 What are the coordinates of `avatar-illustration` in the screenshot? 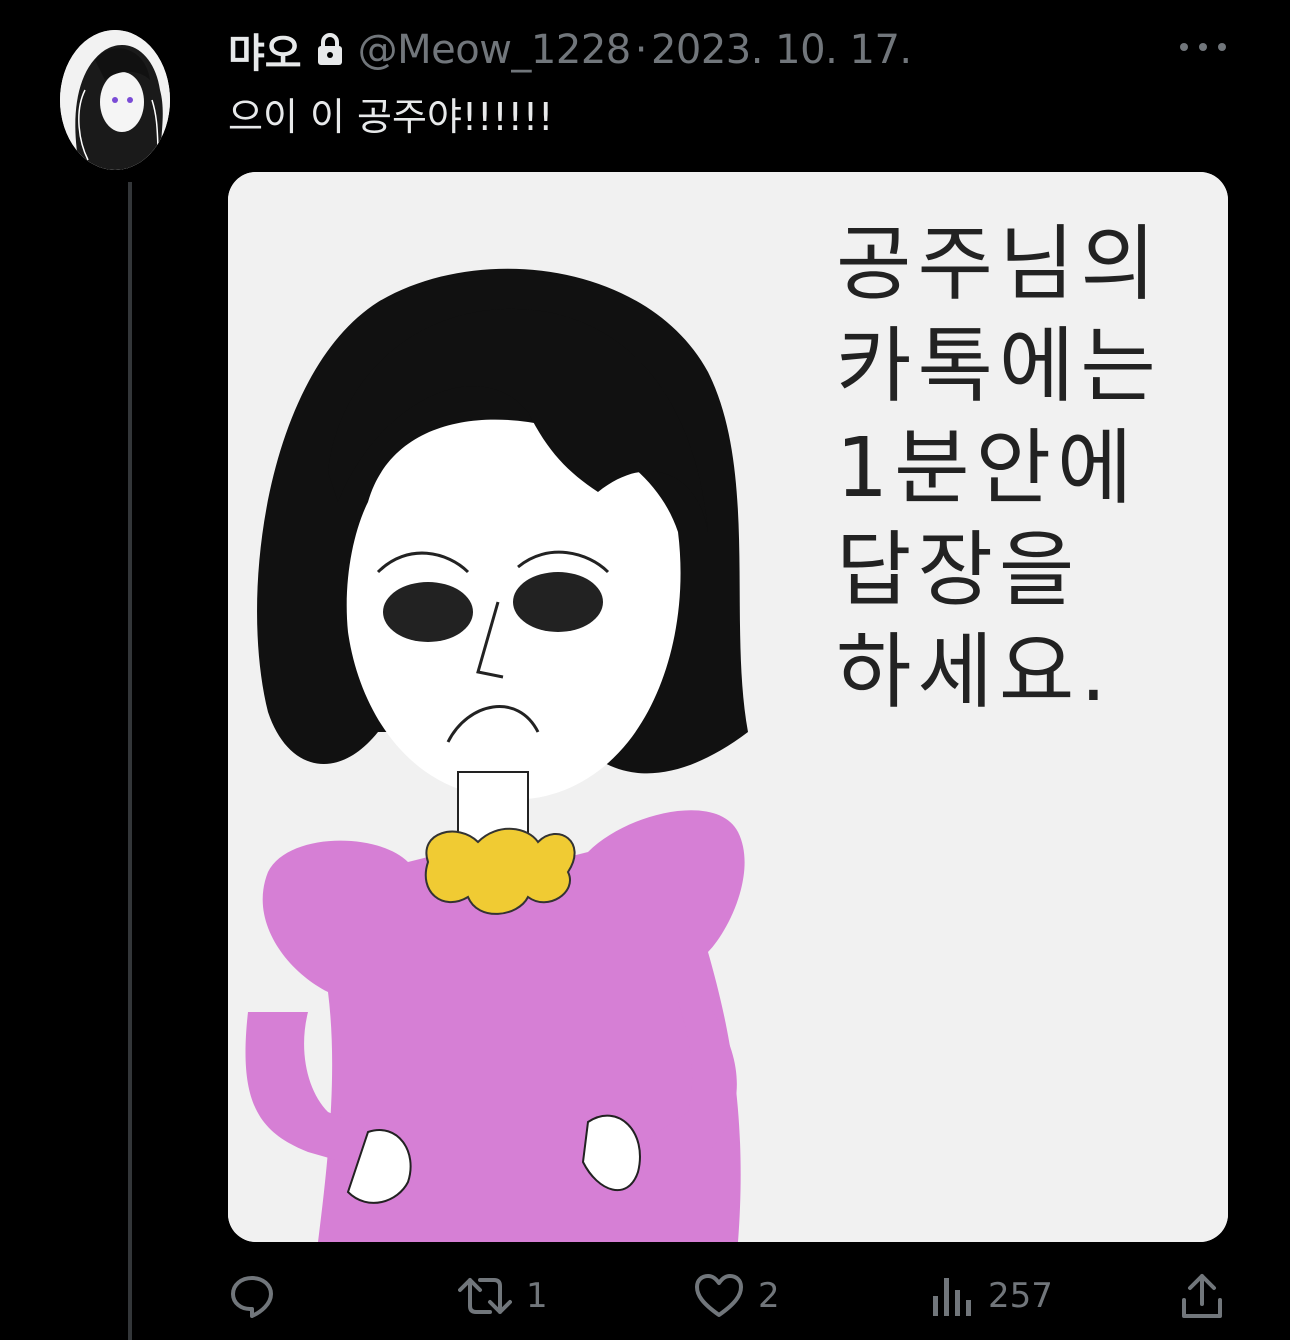 It's located at (115, 100).